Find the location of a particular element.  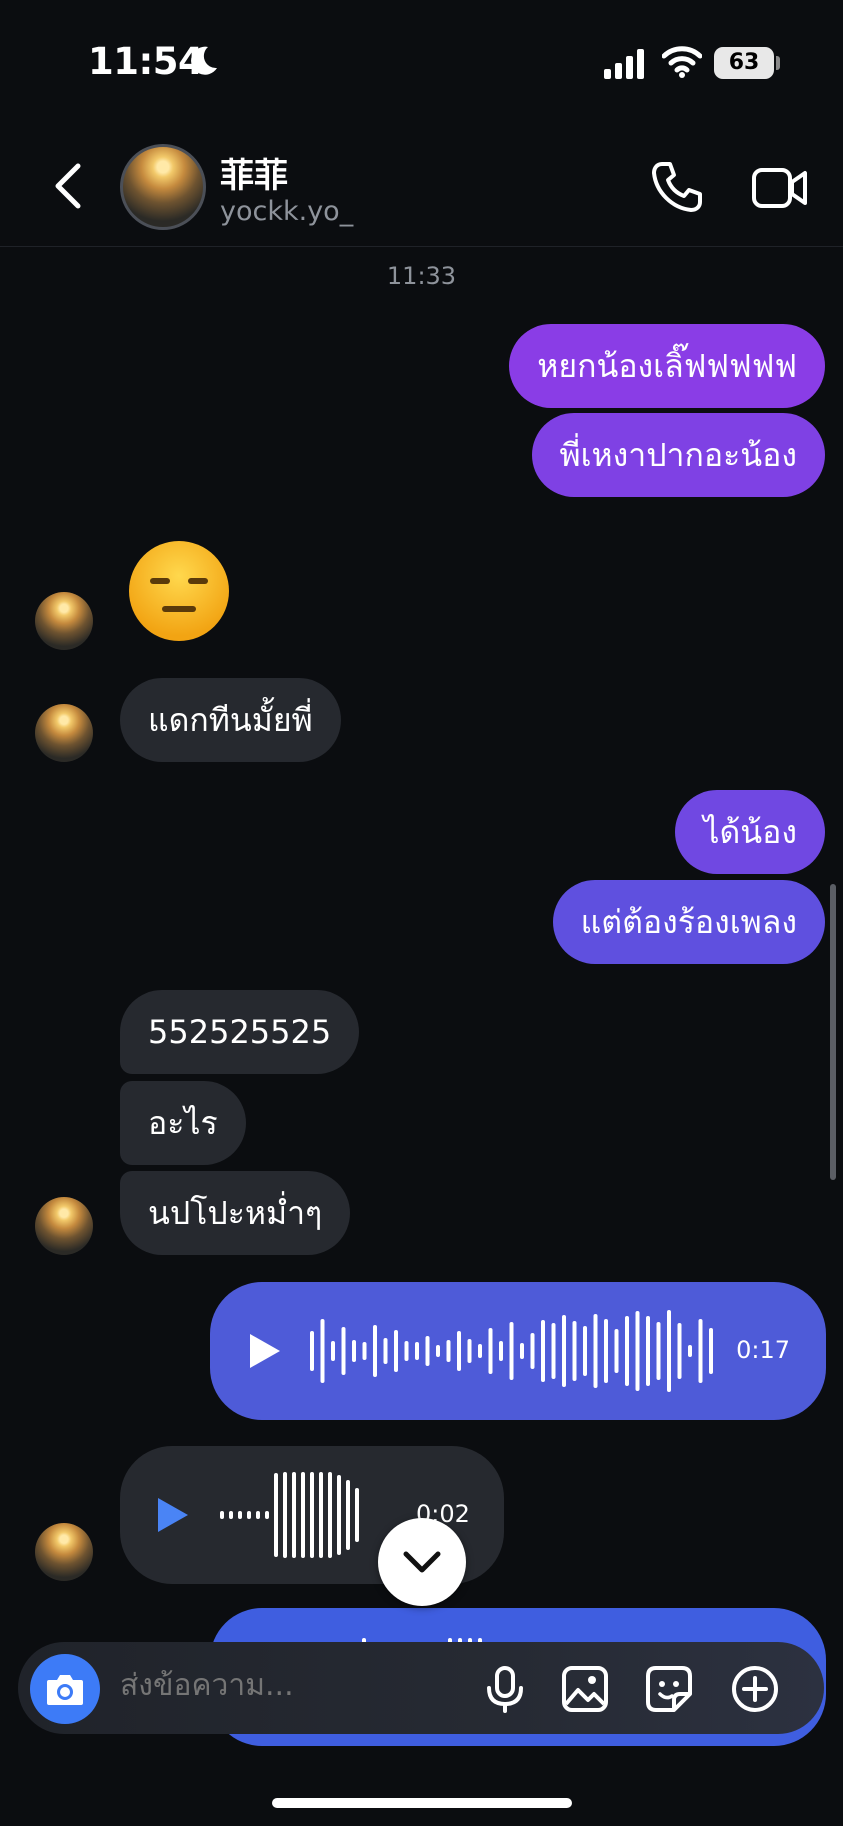

voice-waveform is located at coordinates (310, 1515).